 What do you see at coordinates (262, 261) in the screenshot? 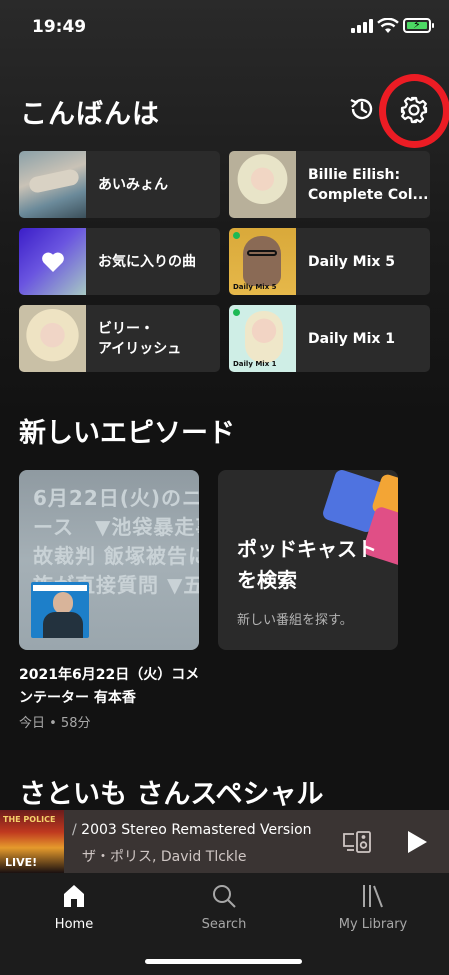
I see `album-art: Daily Mix 5` at bounding box center [262, 261].